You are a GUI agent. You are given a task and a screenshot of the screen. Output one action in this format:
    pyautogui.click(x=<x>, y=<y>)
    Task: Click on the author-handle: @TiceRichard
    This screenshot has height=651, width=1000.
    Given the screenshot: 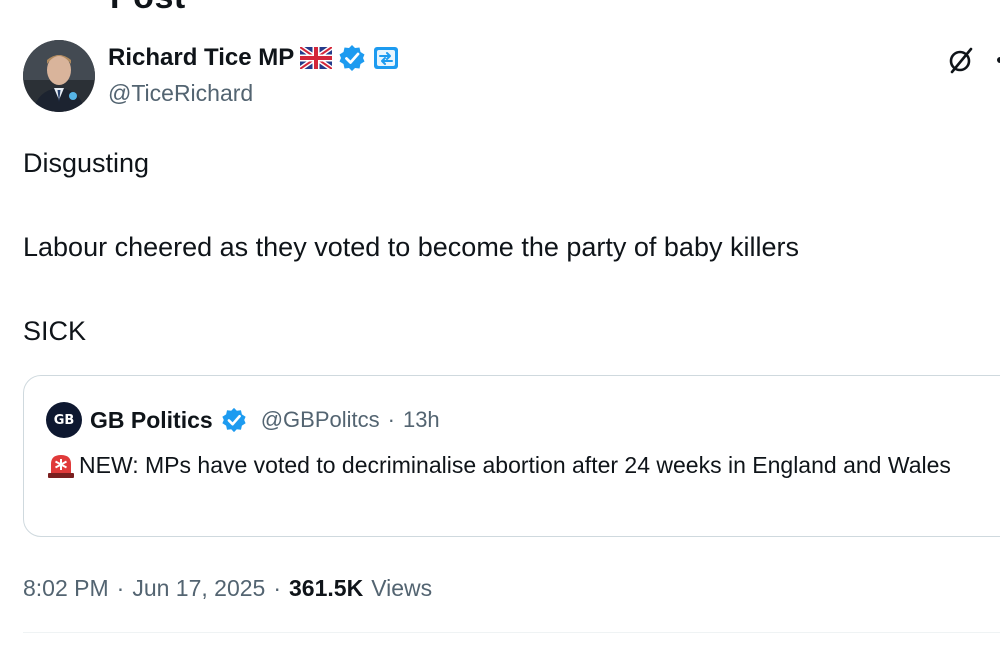 What is the action you would take?
    pyautogui.click(x=180, y=93)
    